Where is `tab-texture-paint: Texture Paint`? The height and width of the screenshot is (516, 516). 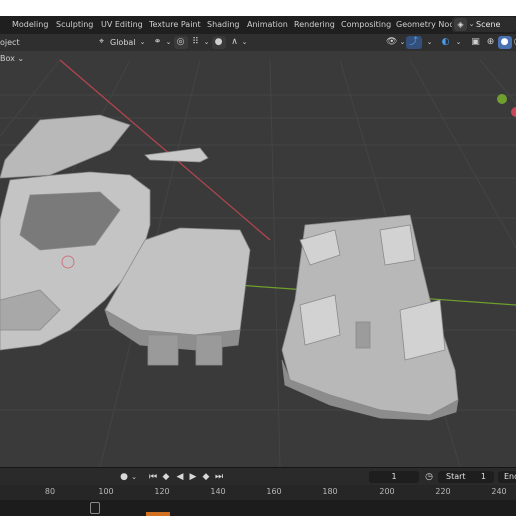 tab-texture-paint: Texture Paint is located at coordinates (175, 25).